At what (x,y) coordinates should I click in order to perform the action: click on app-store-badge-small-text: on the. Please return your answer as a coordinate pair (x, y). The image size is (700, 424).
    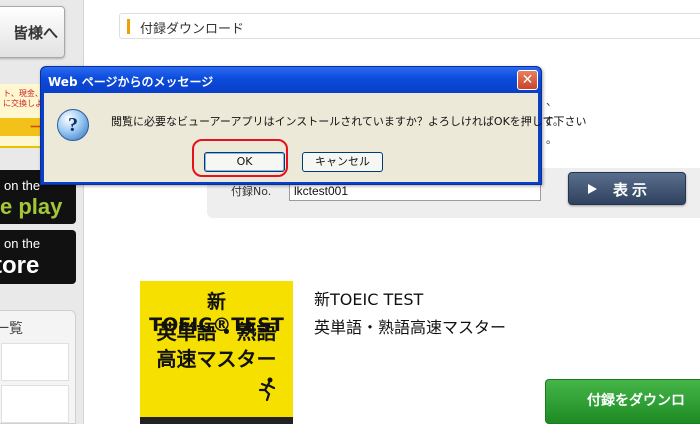
    Looking at the image, I should click on (22, 243).